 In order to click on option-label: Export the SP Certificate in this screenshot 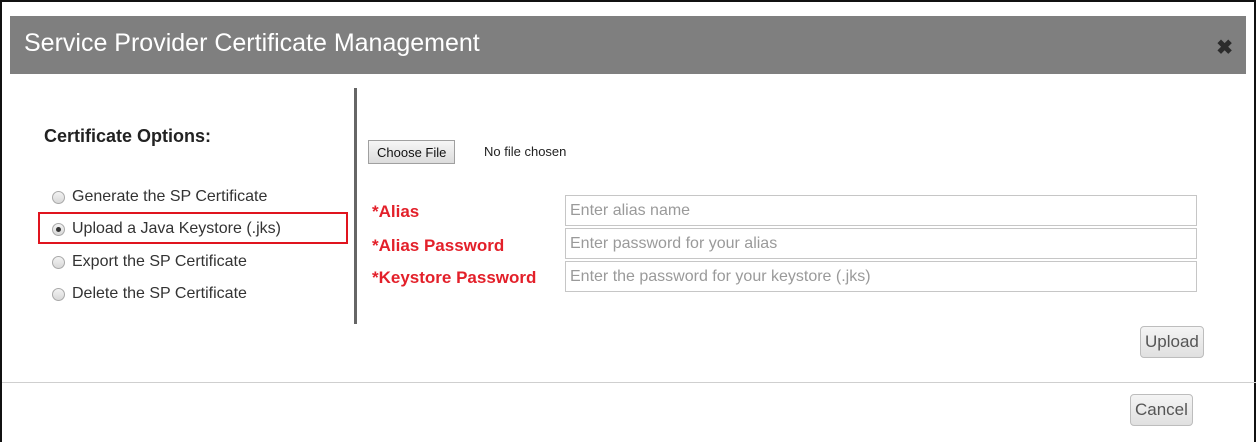, I will do `click(159, 261)`.